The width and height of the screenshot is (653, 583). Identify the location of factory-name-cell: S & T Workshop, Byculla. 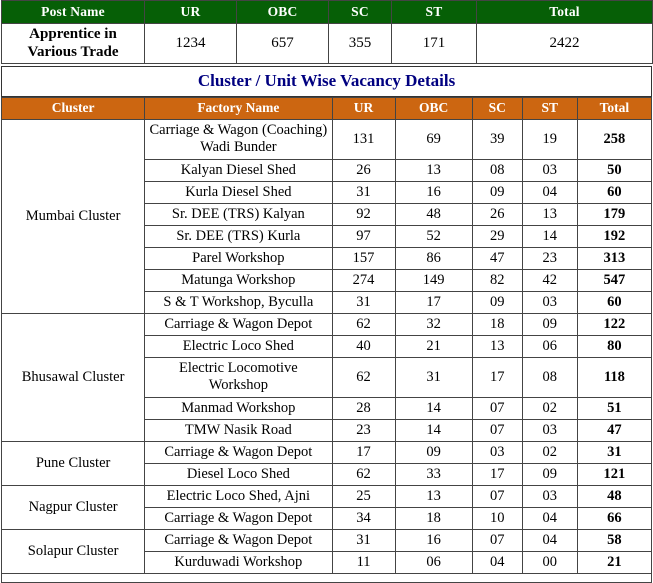
(238, 302).